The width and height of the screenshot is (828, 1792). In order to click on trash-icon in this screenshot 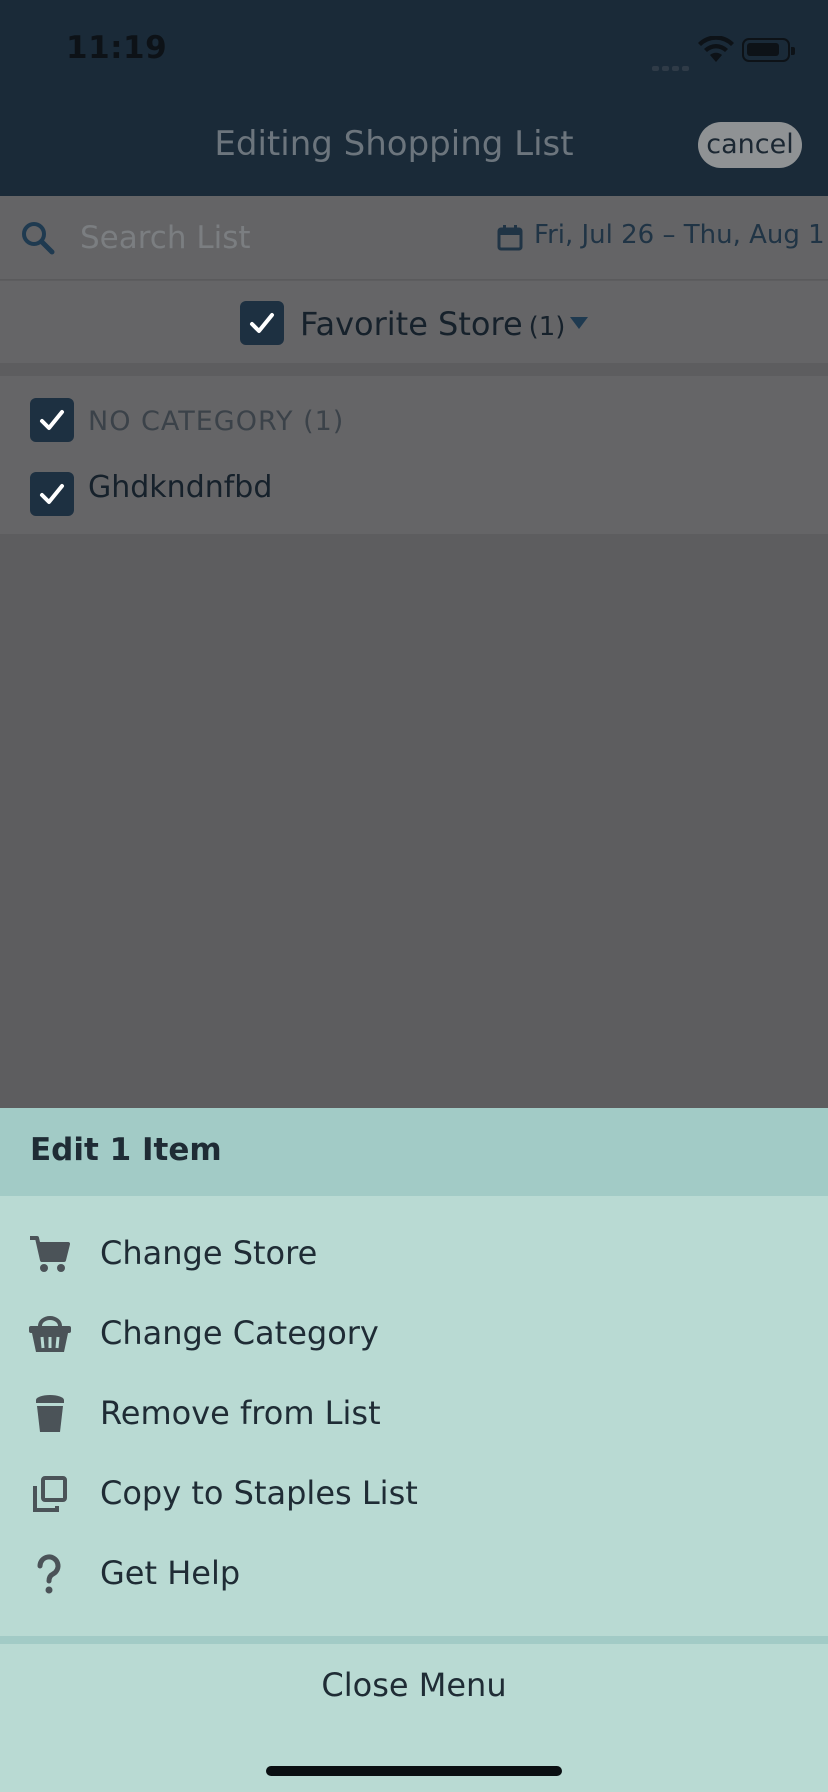, I will do `click(50, 1413)`.